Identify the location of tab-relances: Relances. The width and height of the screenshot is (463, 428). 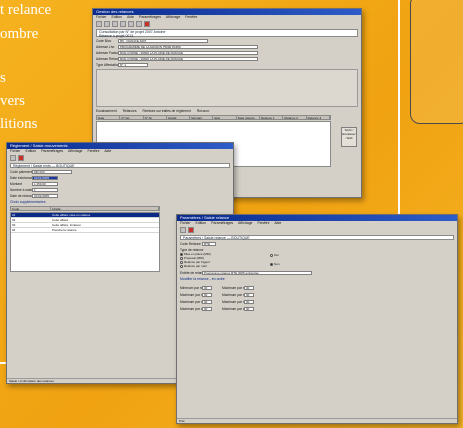
(130, 111).